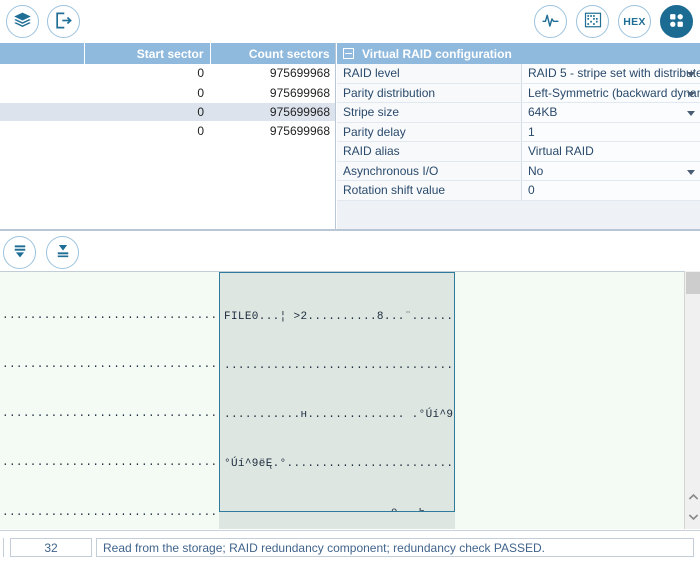 The width and height of the screenshot is (700, 570). What do you see at coordinates (692, 400) in the screenshot?
I see `viewer-scrollbar` at bounding box center [692, 400].